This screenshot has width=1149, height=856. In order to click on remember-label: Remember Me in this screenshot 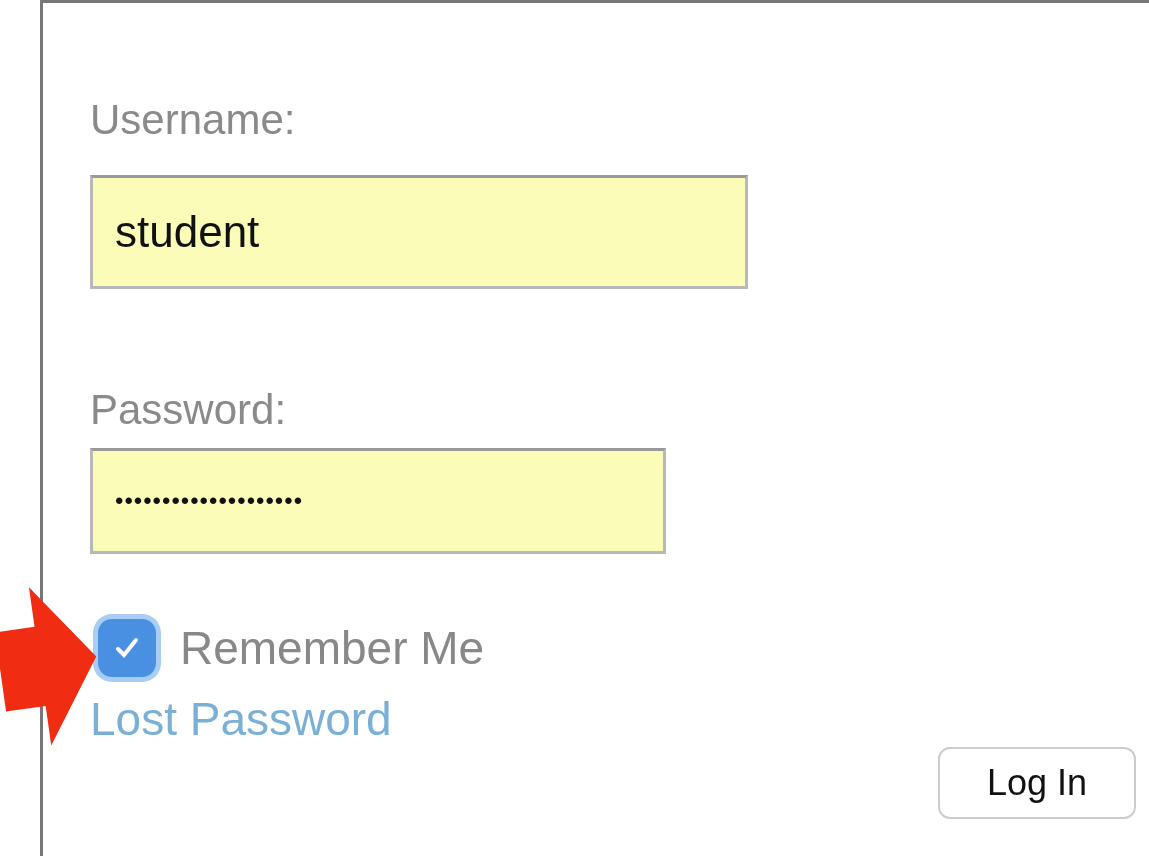, I will do `click(332, 648)`.